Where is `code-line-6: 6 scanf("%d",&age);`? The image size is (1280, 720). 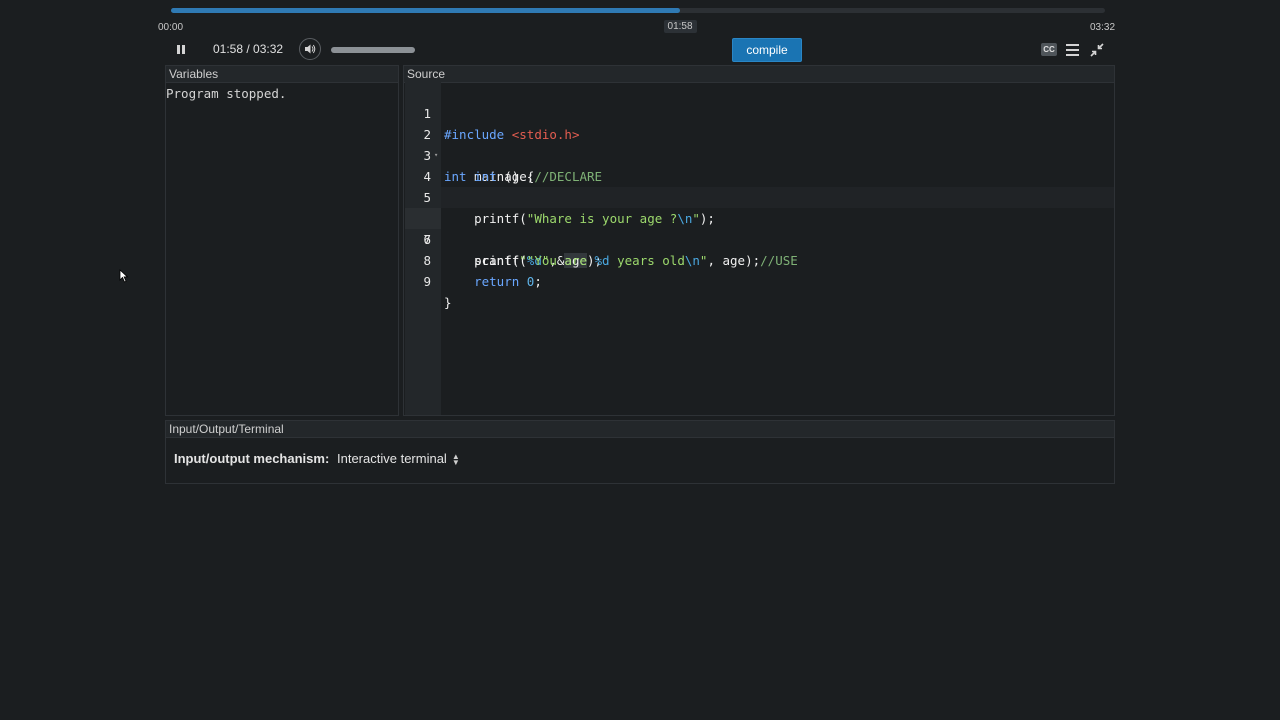
code-line-6: 6 scanf("%d",&age); is located at coordinates (759, 227).